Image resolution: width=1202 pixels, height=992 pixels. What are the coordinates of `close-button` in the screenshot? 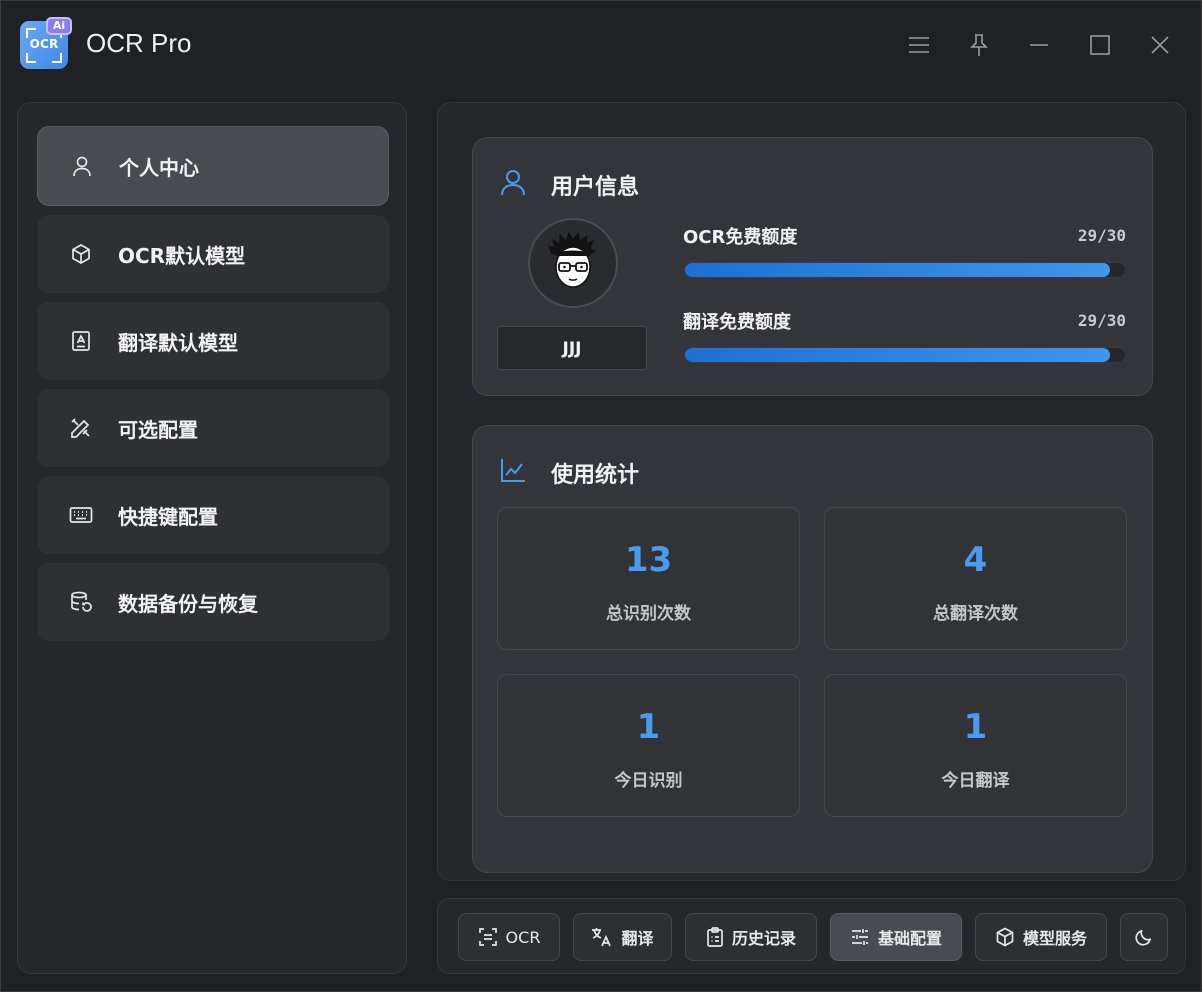 It's located at (1160, 45).